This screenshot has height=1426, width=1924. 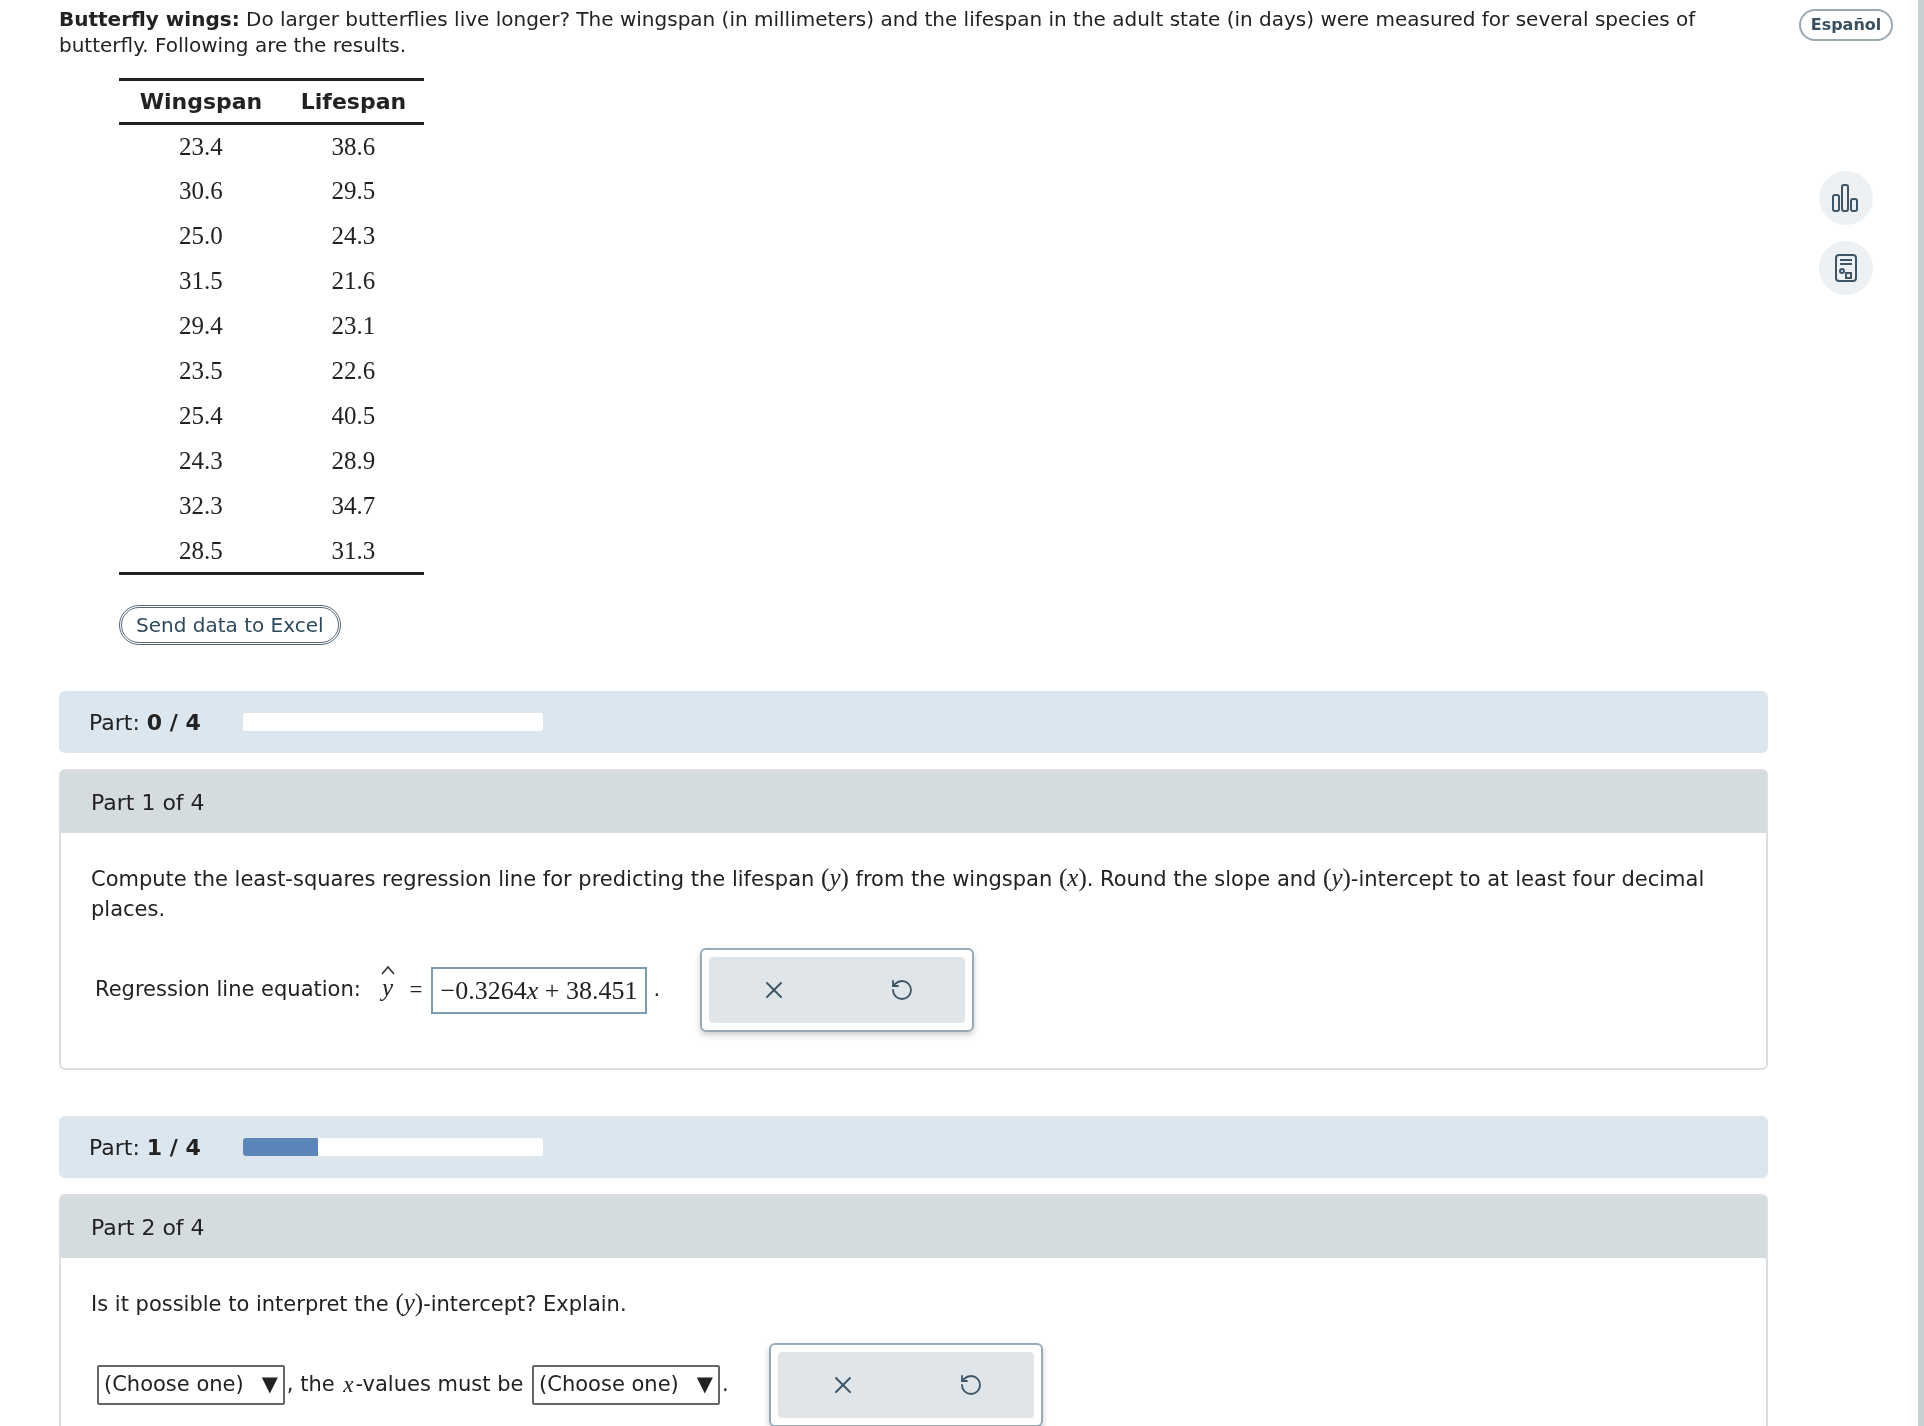 I want to click on answer-text: , the, so click(x=311, y=1385).